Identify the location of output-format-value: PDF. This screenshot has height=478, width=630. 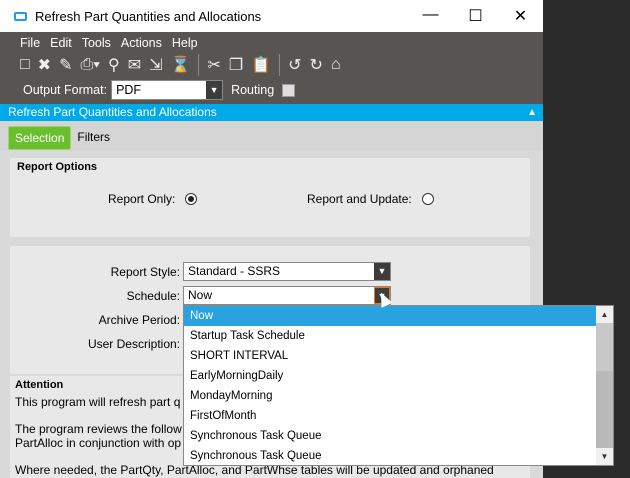
(129, 90).